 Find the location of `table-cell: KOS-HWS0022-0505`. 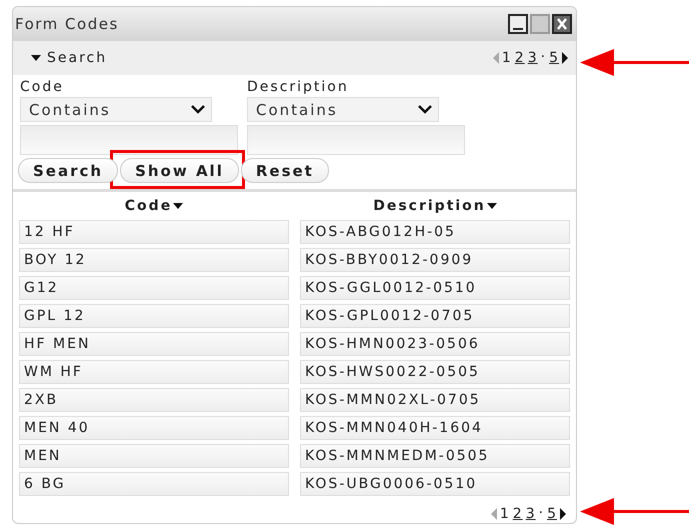

table-cell: KOS-HWS0022-0505 is located at coordinates (435, 372).